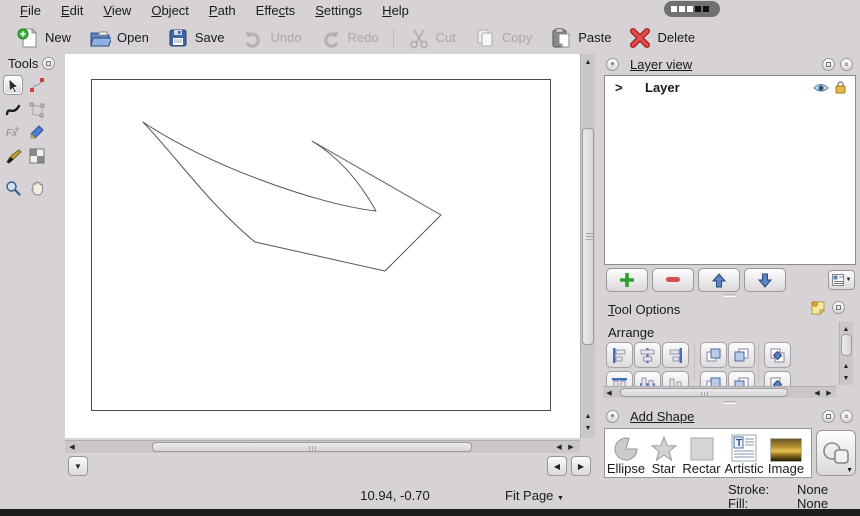 This screenshot has width=860, height=516. What do you see at coordinates (119, 38) in the screenshot?
I see `open-button: Open` at bounding box center [119, 38].